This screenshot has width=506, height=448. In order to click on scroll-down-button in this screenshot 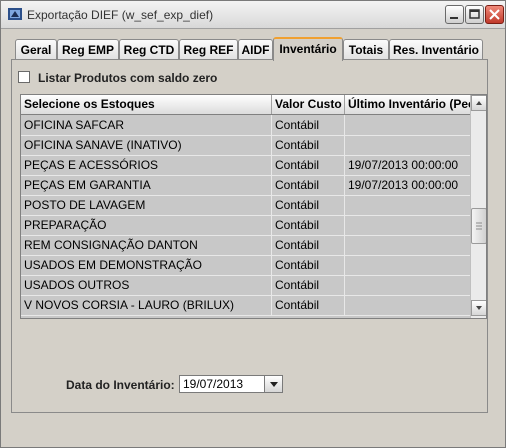, I will do `click(478, 308)`.